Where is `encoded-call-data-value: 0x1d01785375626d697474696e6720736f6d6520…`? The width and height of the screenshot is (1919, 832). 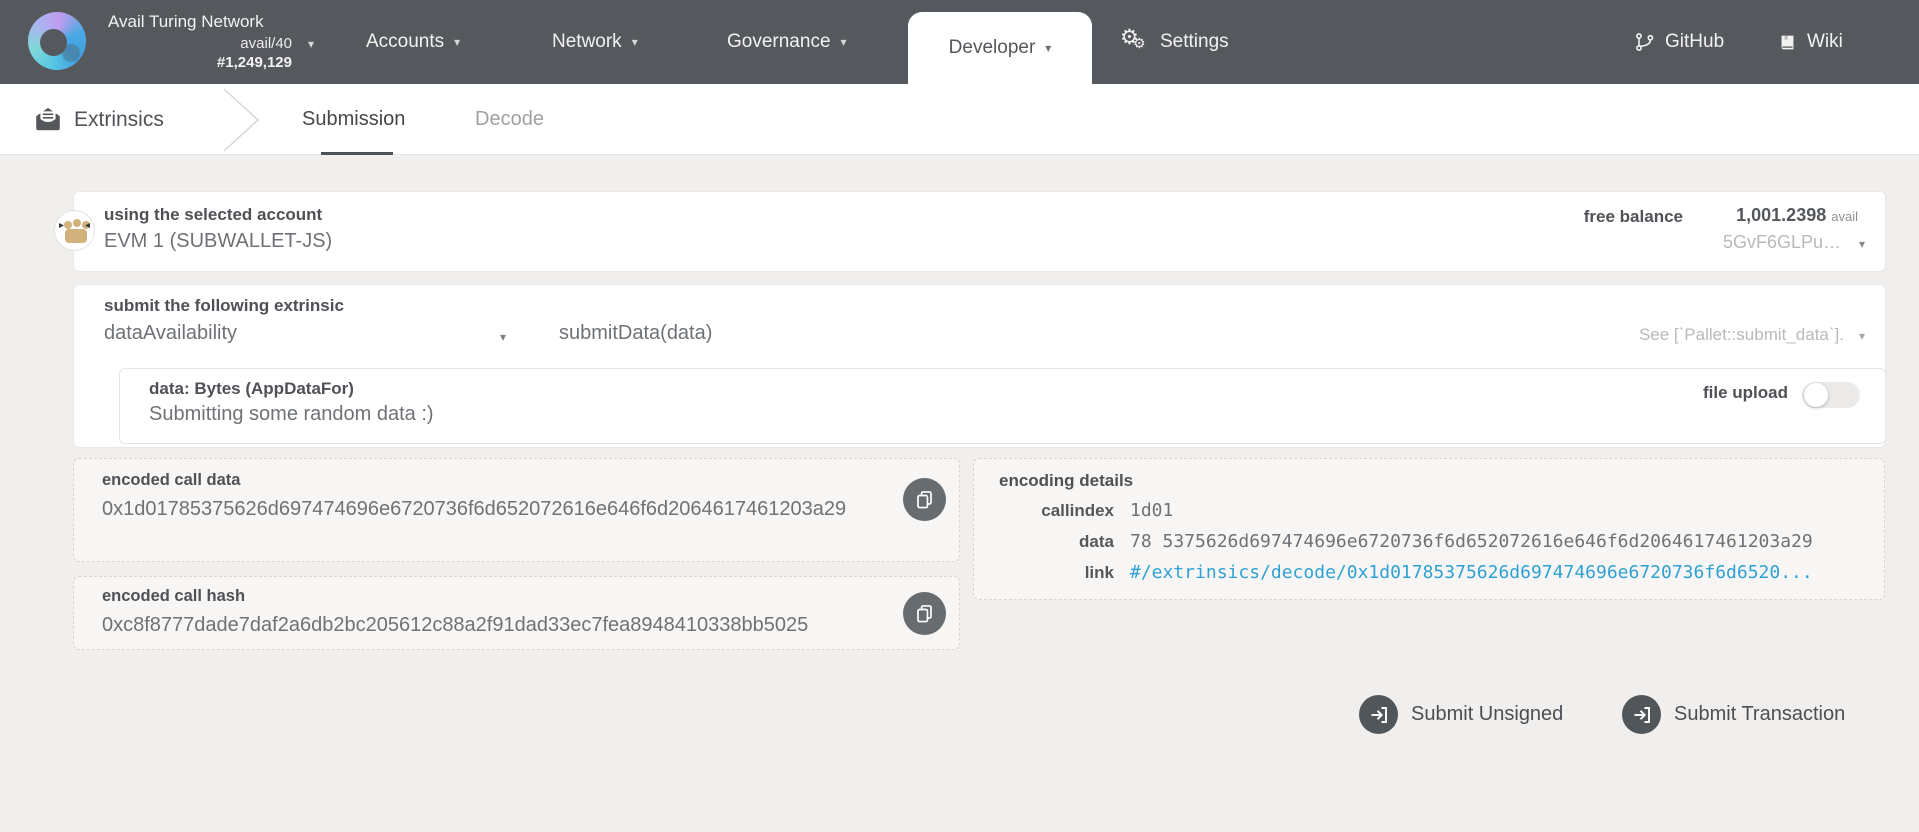
encoded-call-data-value: 0x1d01785375626d697474696e6720736f6d6520… is located at coordinates (474, 509).